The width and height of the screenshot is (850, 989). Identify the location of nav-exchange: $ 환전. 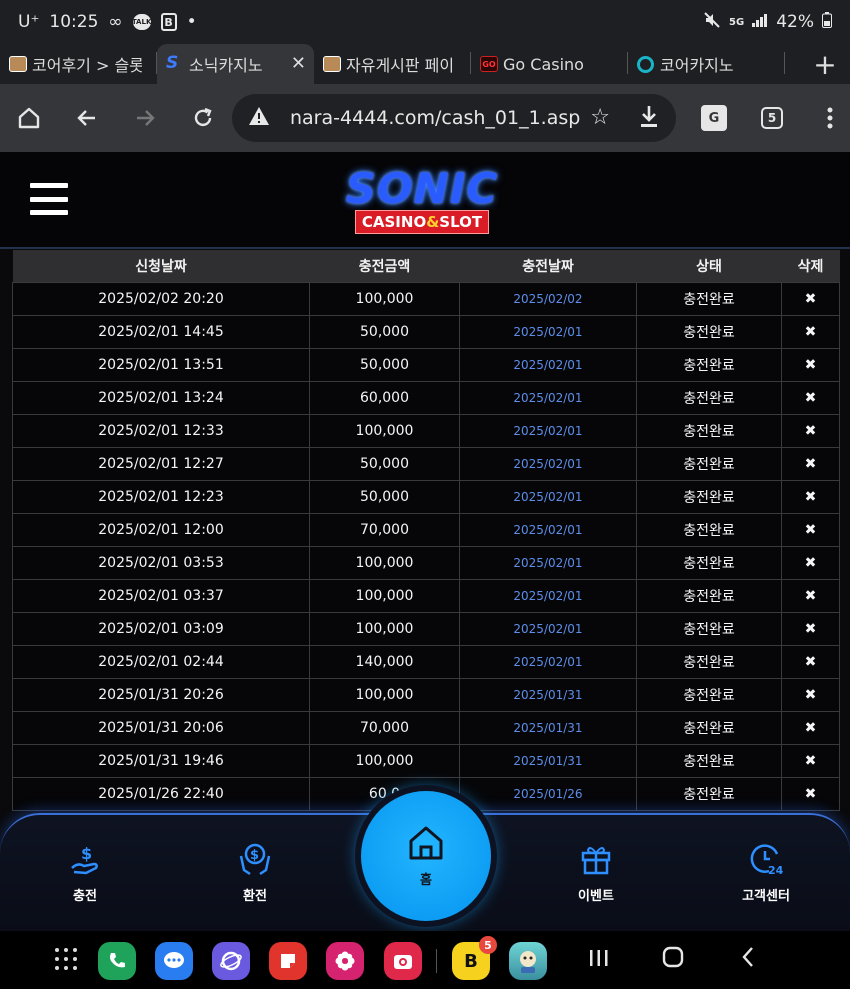
(255, 872).